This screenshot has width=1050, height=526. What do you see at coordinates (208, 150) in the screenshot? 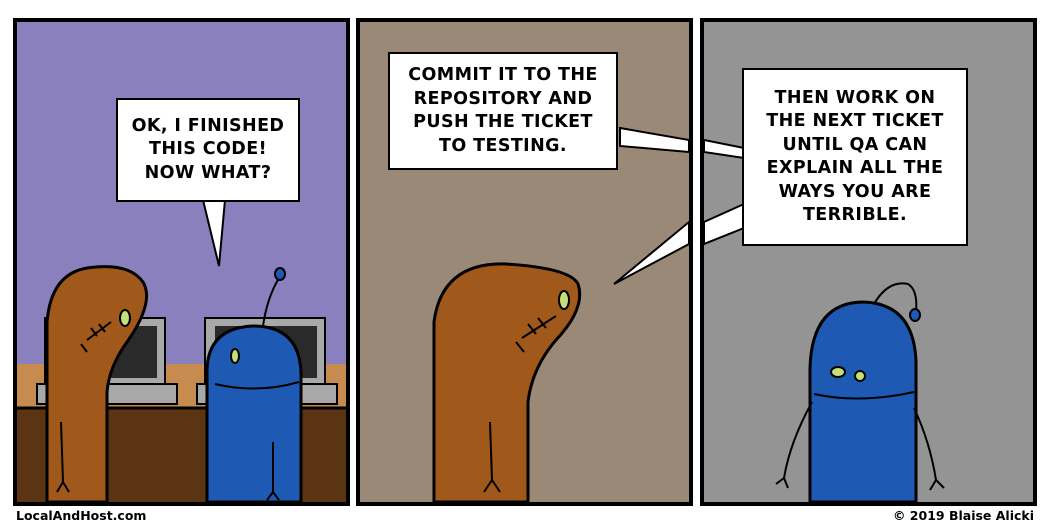
I see `speech-bubble-1: OK, I FINISHED THIS CODE! NOW WHAT?` at bounding box center [208, 150].